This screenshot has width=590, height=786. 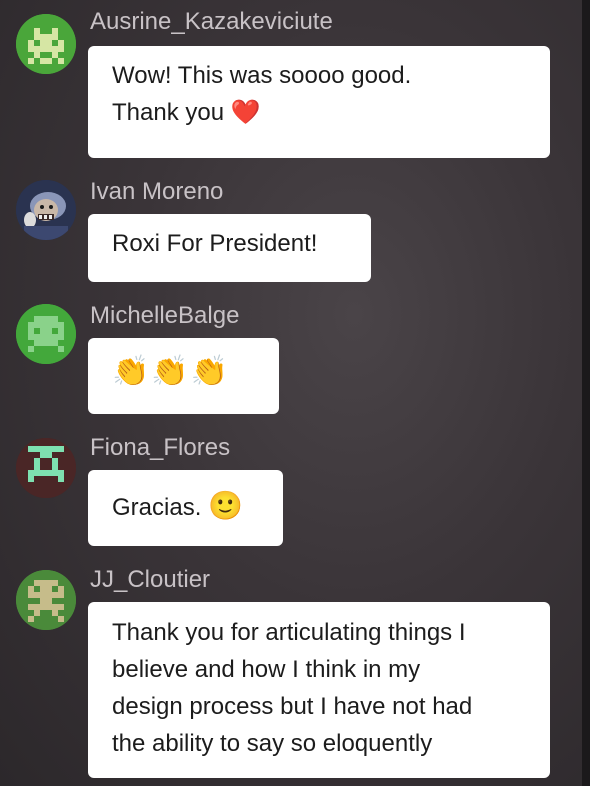 I want to click on message-text-line: Wow! This was soooo good., so click(x=262, y=75).